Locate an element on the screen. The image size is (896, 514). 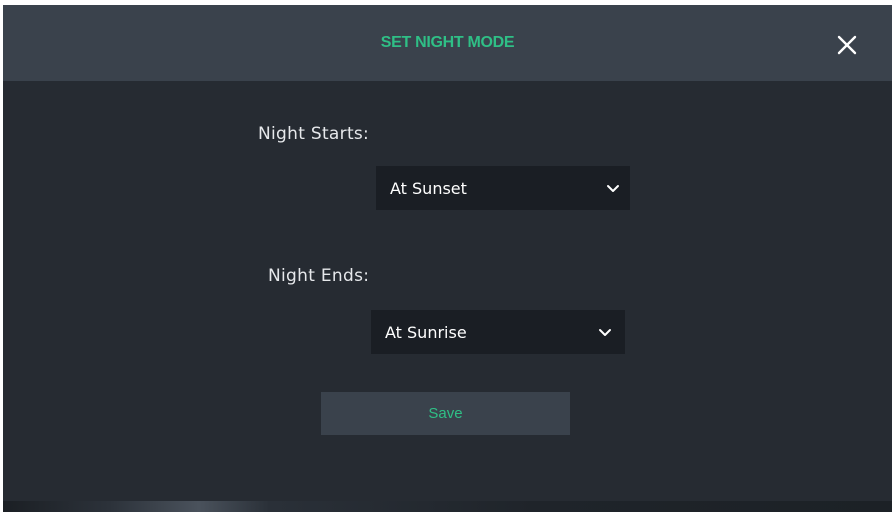
night-starts-select: At Sunset is located at coordinates (503, 188).